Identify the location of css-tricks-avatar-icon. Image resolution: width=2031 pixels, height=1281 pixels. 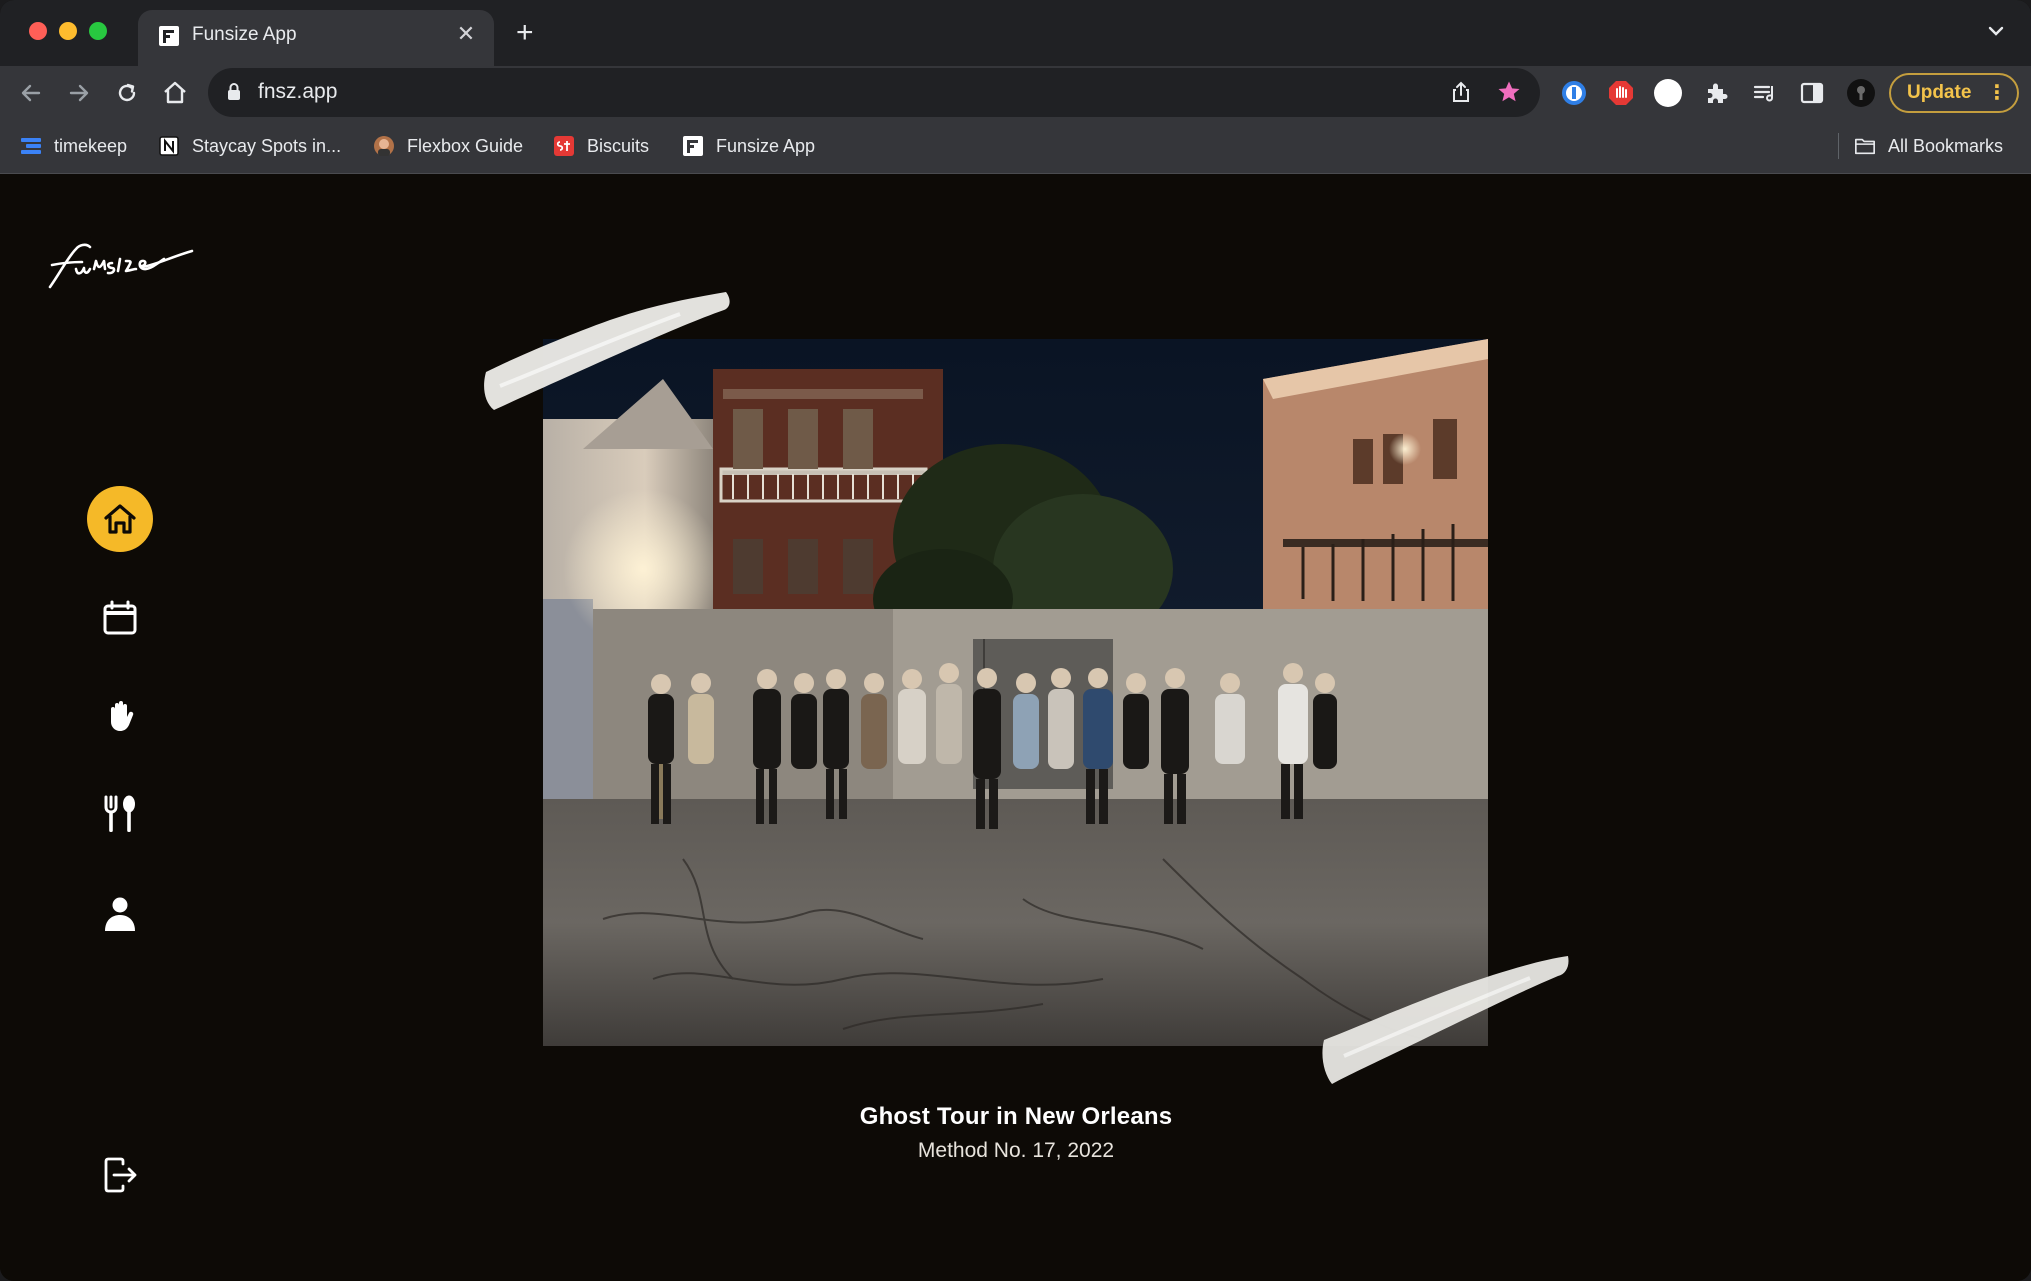
(384, 146).